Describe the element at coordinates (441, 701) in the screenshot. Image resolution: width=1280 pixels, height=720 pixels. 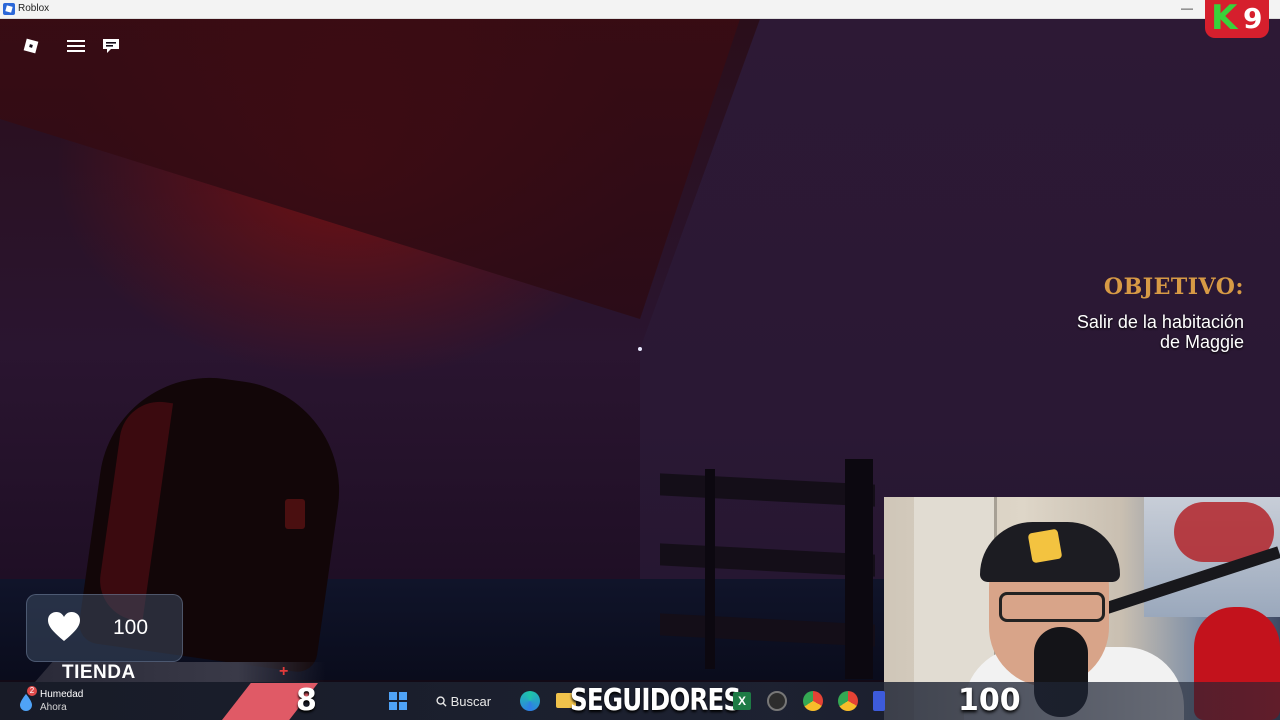
I see `search-icon` at that location.